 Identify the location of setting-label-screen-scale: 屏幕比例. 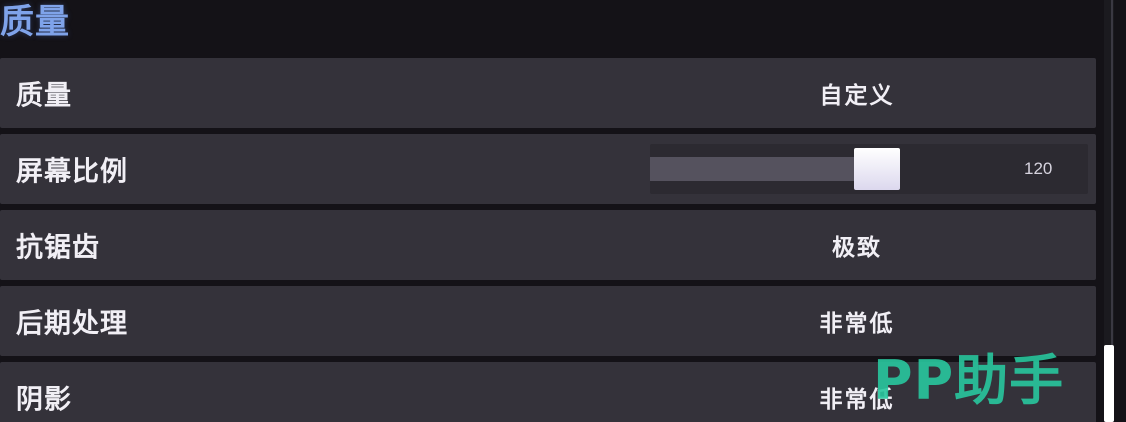
(72, 172).